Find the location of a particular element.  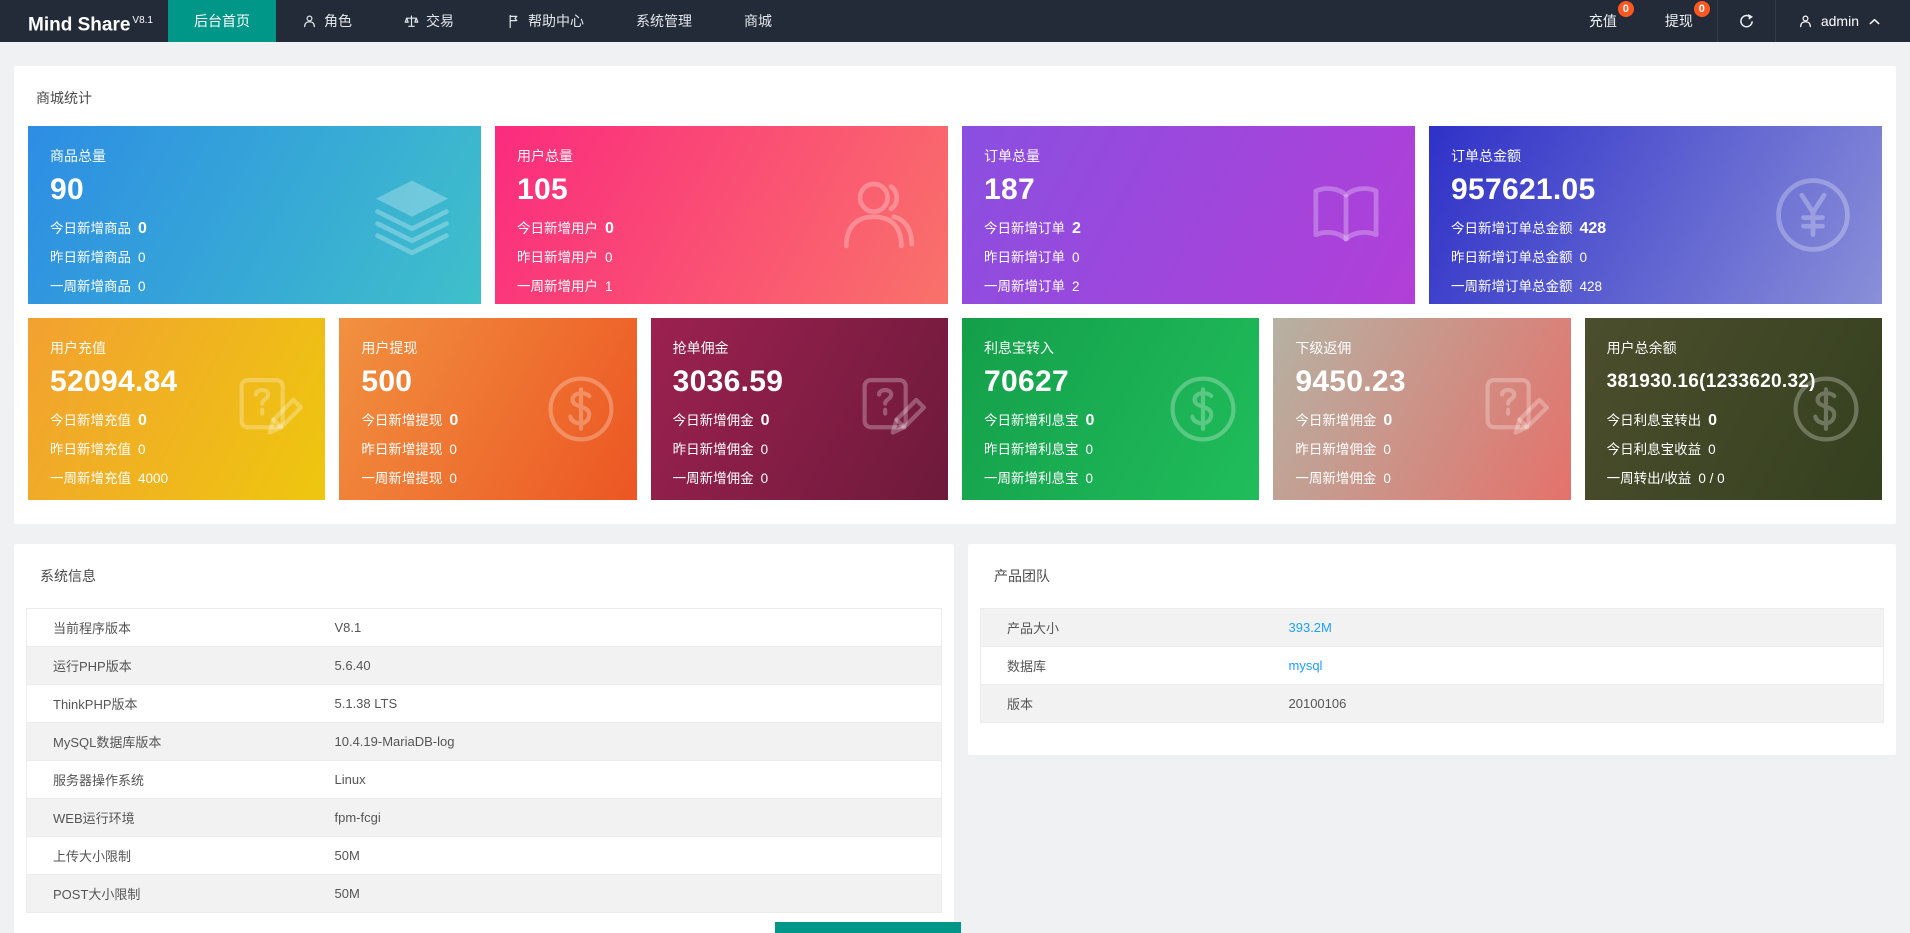

card-line-label: 昨日新增商品 is located at coordinates (90, 257).